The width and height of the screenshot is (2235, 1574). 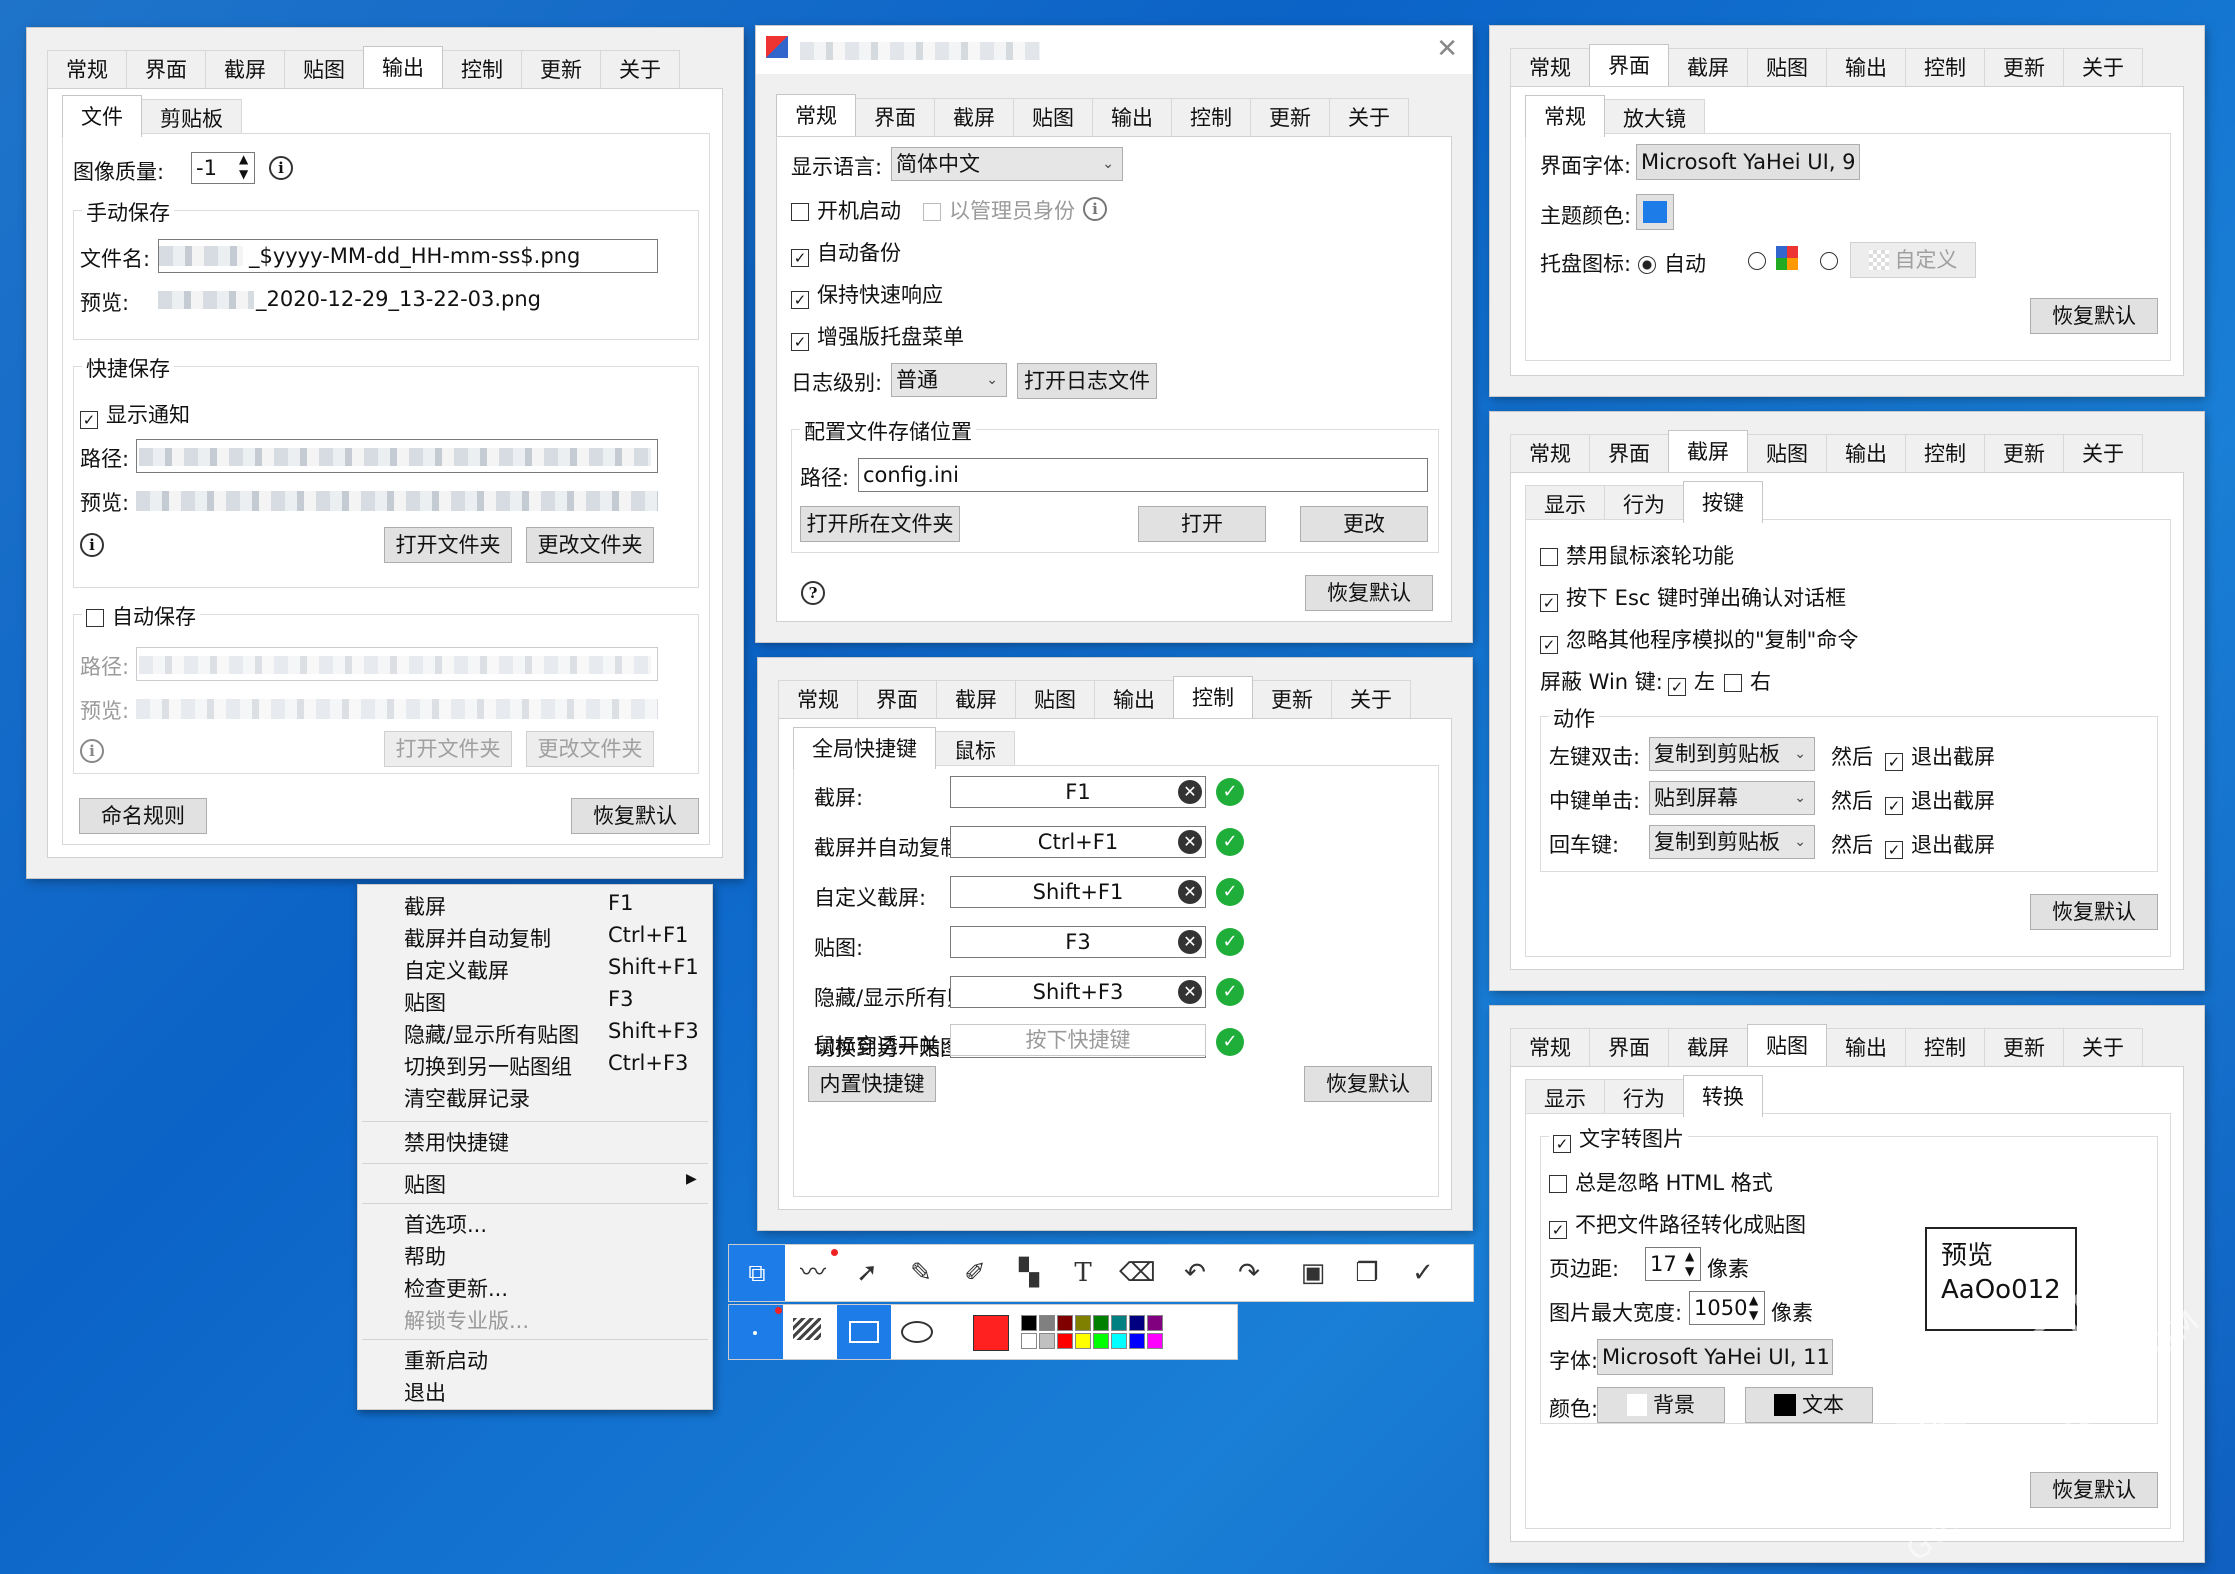 What do you see at coordinates (1364, 524) in the screenshot?
I see `change-button: 更改` at bounding box center [1364, 524].